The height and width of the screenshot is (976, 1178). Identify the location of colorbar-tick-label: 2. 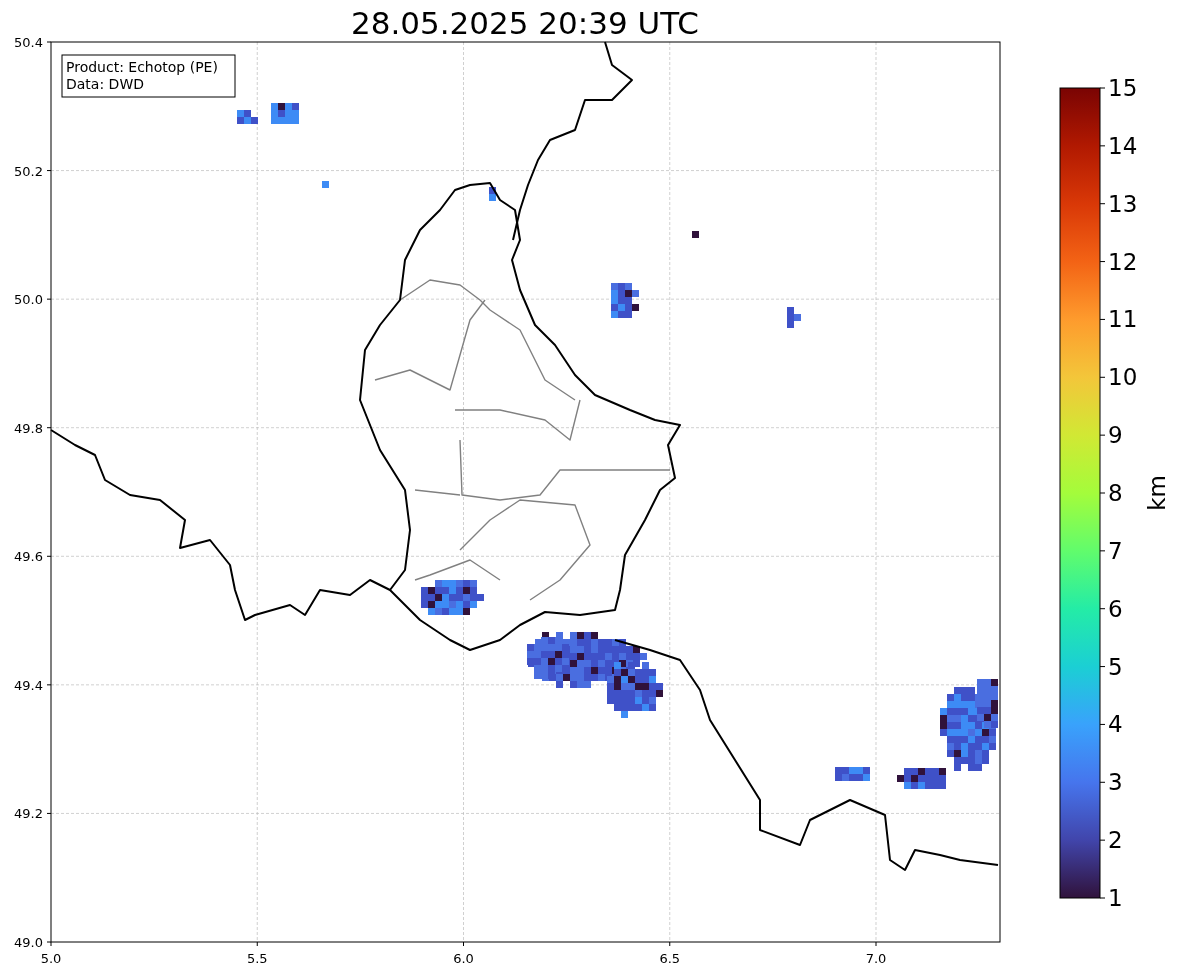
(1115, 840).